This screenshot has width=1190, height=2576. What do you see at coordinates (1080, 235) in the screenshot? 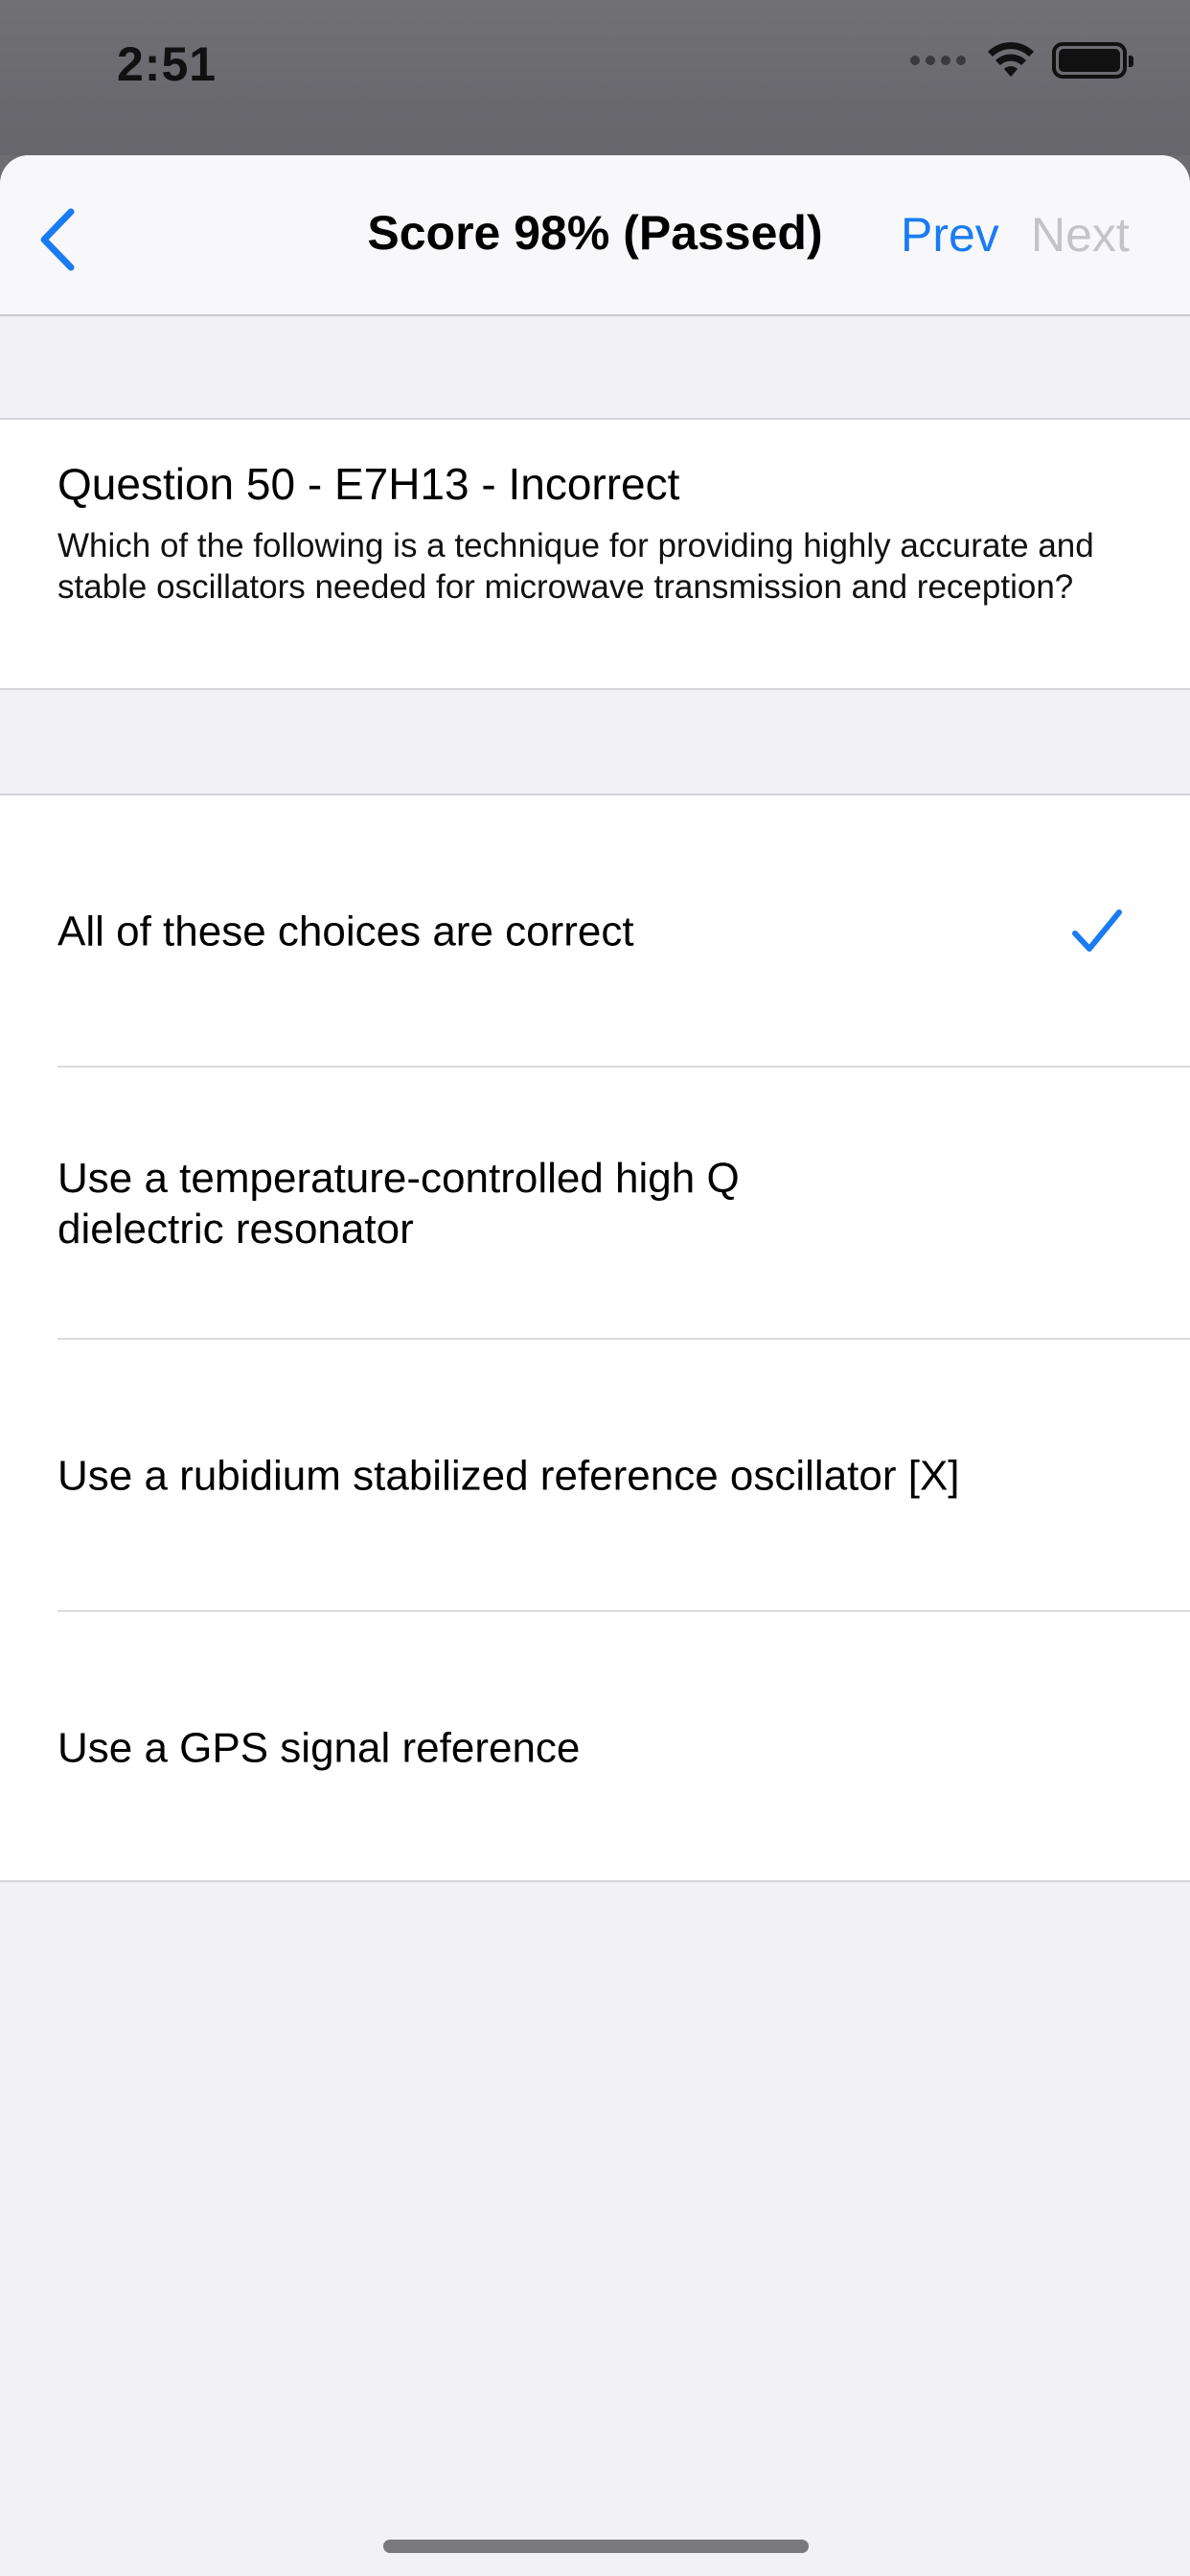
I see `next-button: Next` at bounding box center [1080, 235].